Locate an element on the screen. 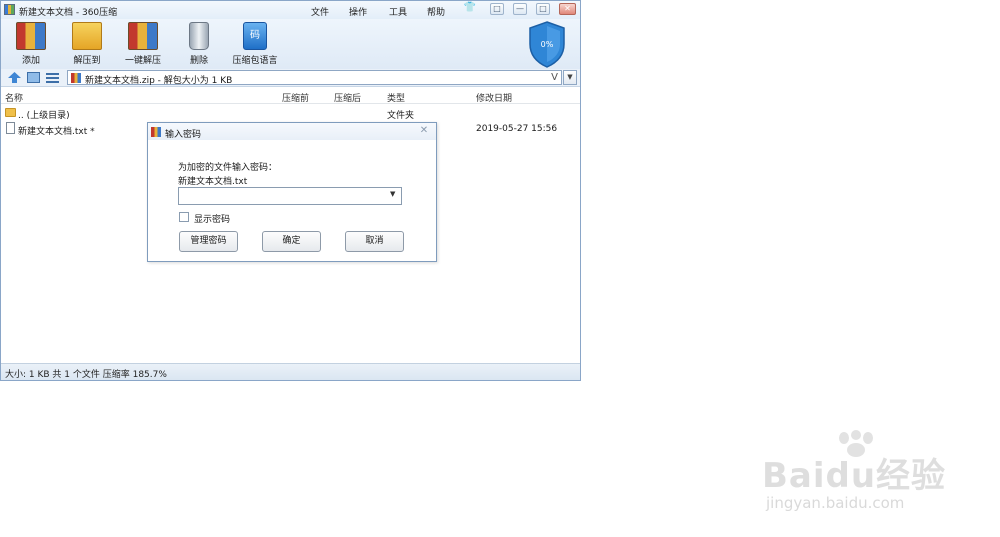 The image size is (1000, 537). extract-to-label: 解压到 is located at coordinates (87, 61).